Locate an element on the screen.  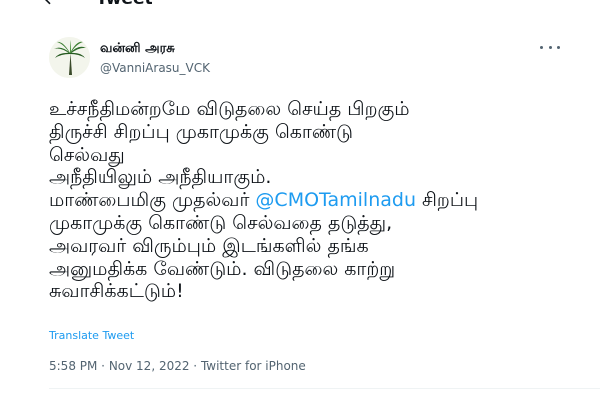
divider is located at coordinates (324, 388).